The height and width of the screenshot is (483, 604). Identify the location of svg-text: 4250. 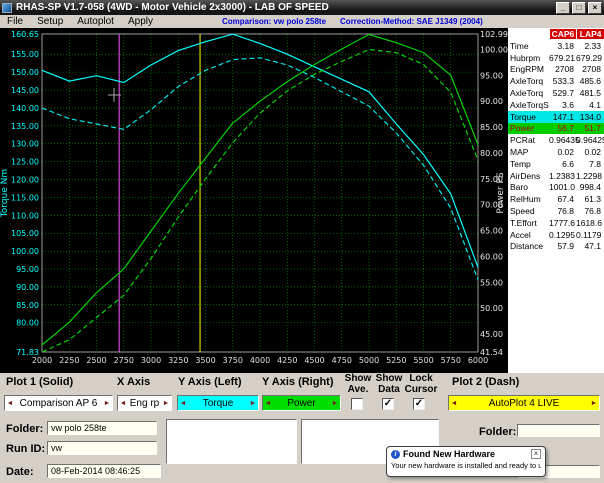
(287, 360).